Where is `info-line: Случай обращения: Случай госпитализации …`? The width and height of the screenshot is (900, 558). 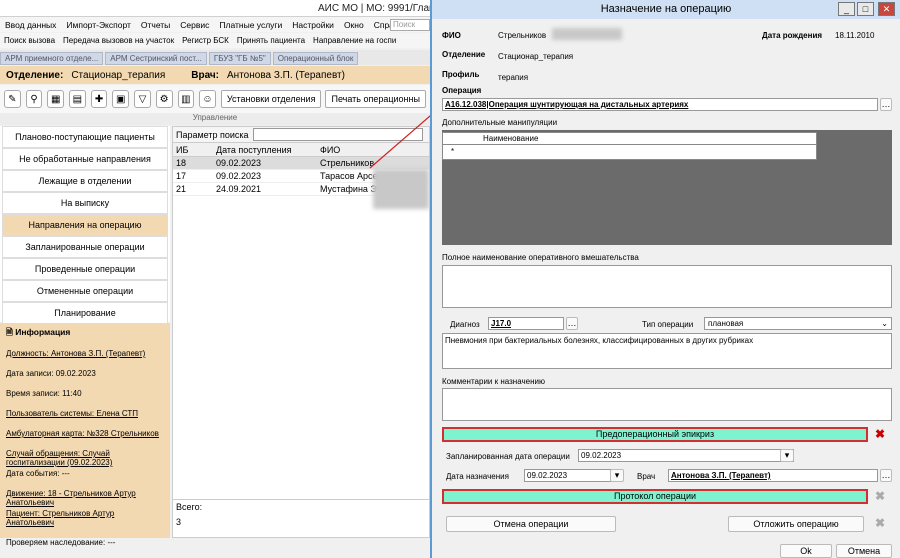 info-line: Случай обращения: Случай госпитализации … is located at coordinates (85, 458).